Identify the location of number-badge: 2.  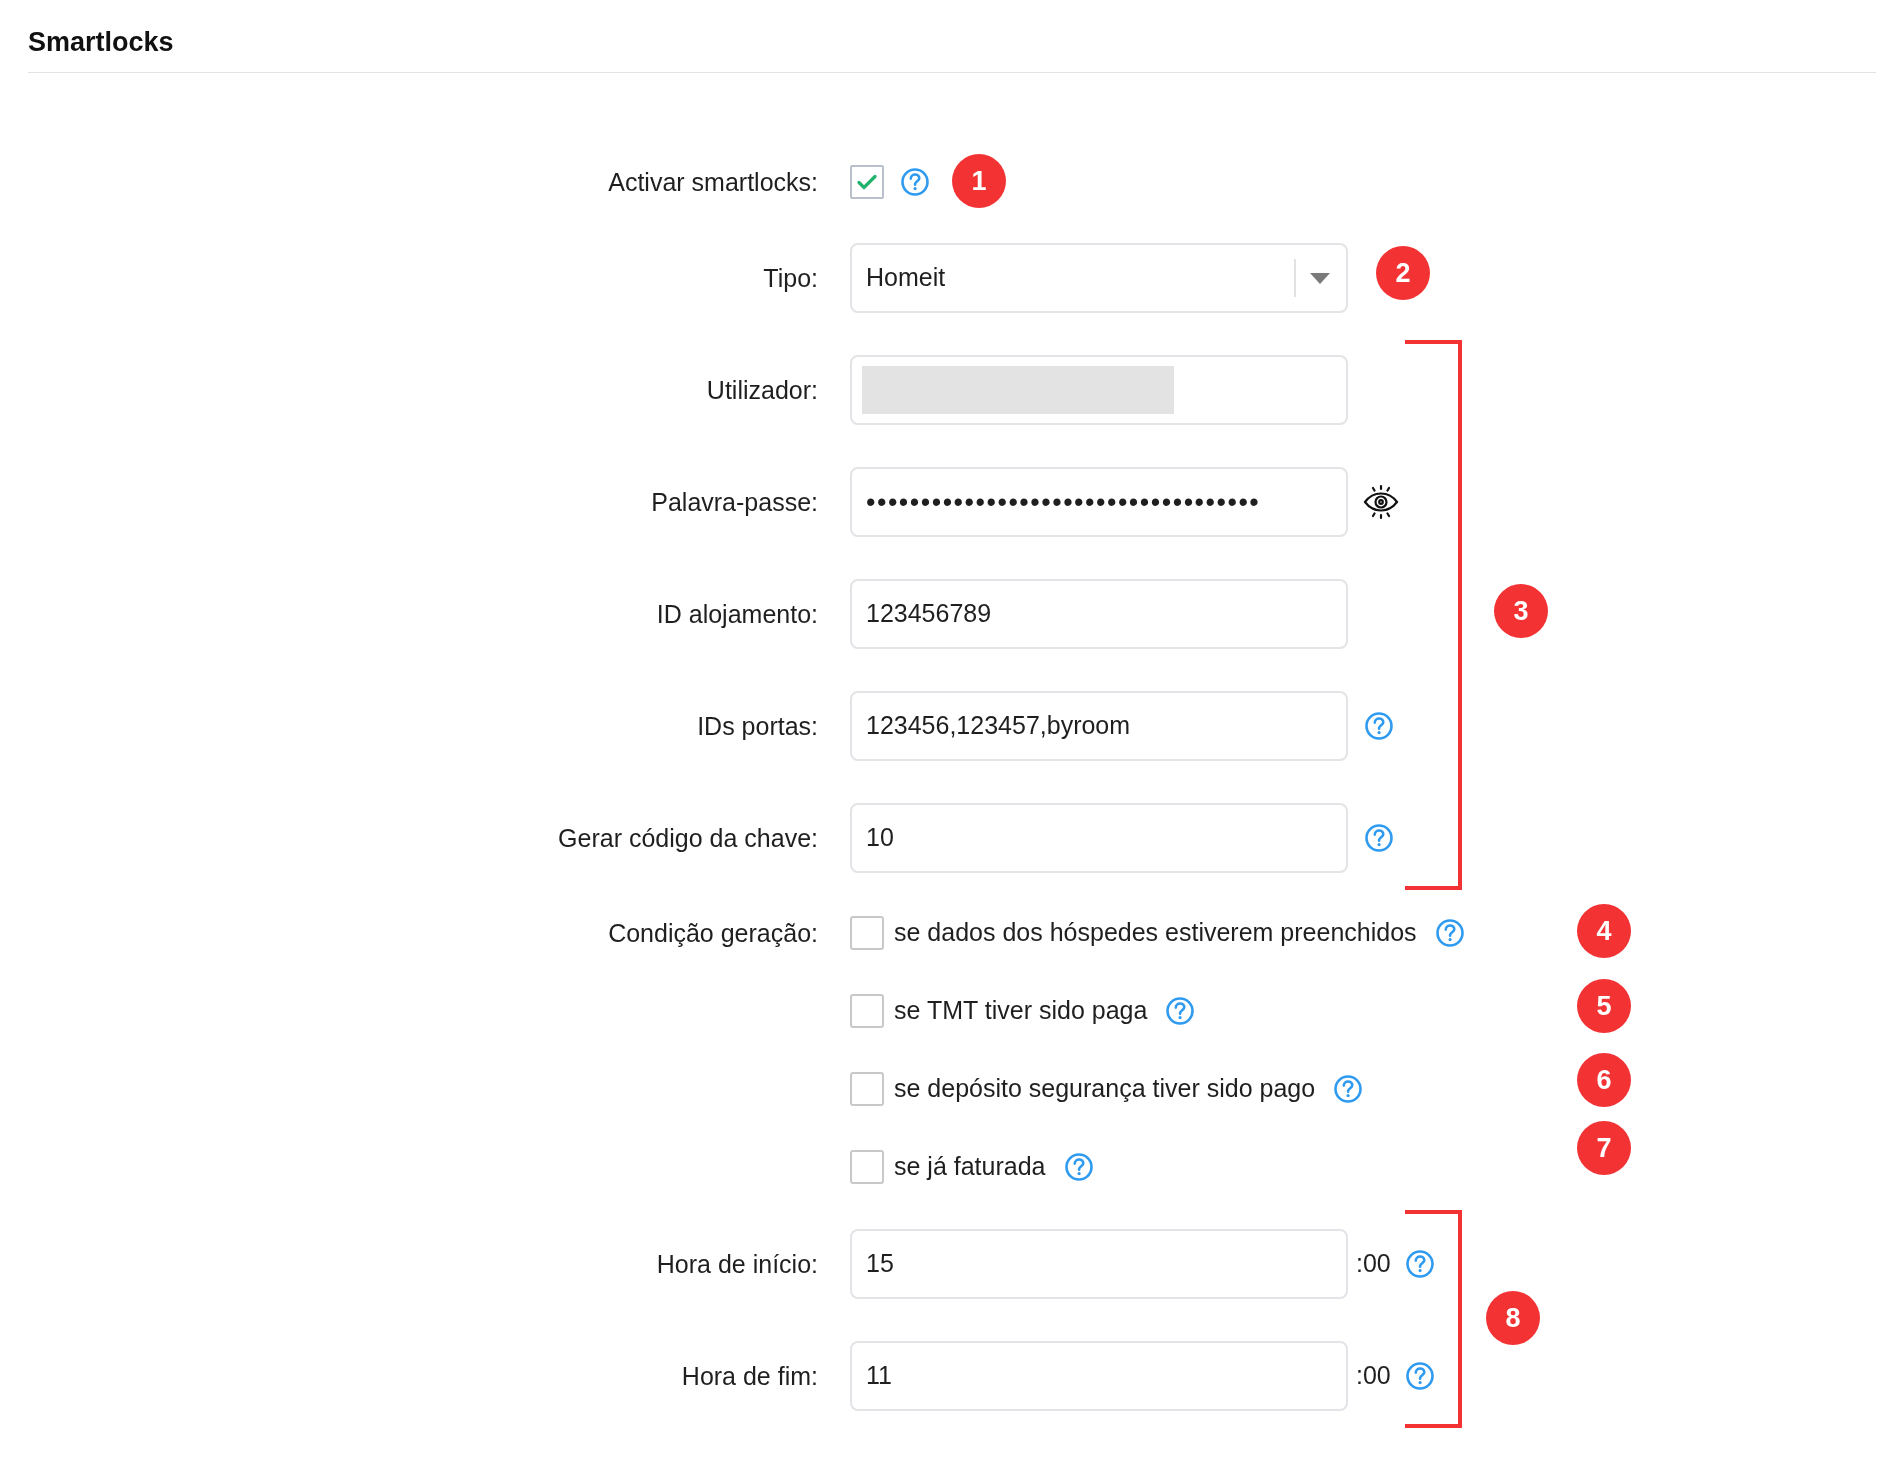
(1403, 273).